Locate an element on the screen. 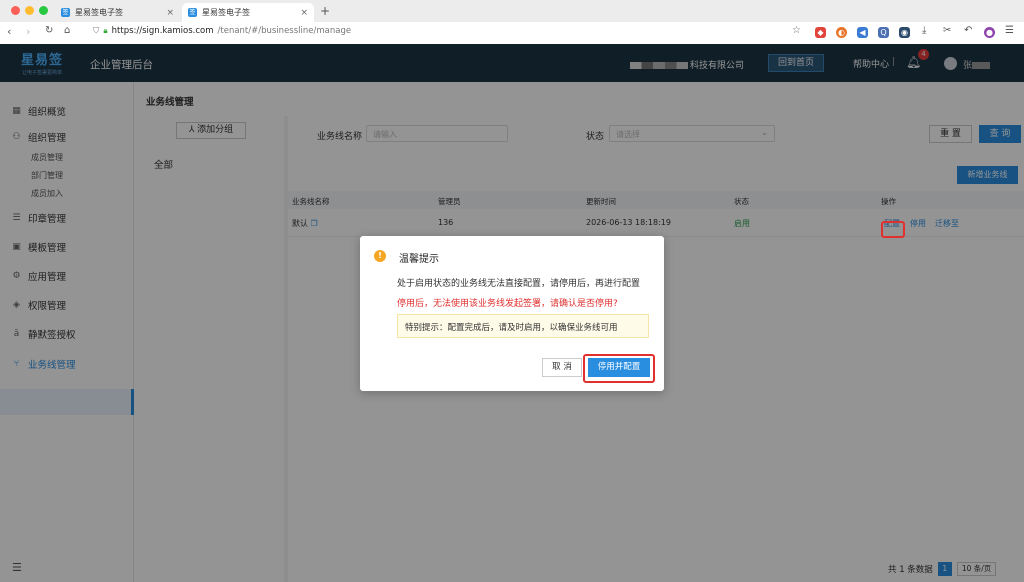 The height and width of the screenshot is (582, 1024). maximize-window-button is located at coordinates (43, 10).